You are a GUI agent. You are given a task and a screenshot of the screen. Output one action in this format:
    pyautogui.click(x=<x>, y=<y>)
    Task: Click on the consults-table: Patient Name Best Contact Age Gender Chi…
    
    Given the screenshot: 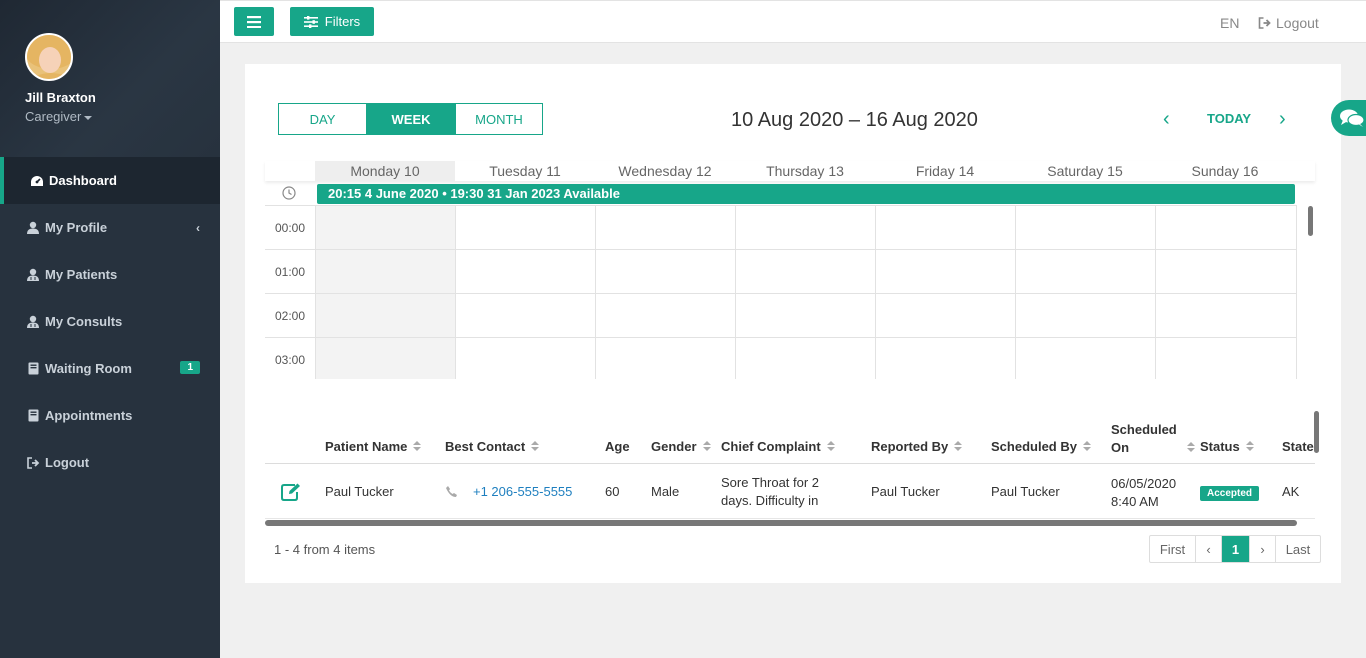 What is the action you would take?
    pyautogui.click(x=792, y=466)
    